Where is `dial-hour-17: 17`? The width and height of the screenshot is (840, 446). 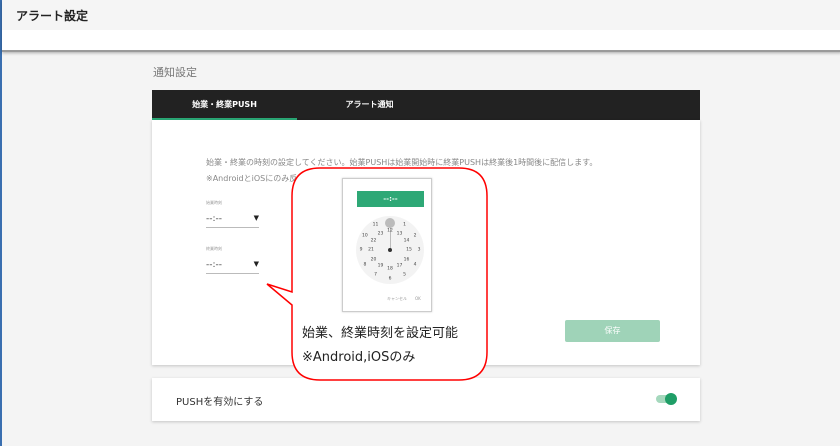
dial-hour-17: 17 is located at coordinates (399, 266).